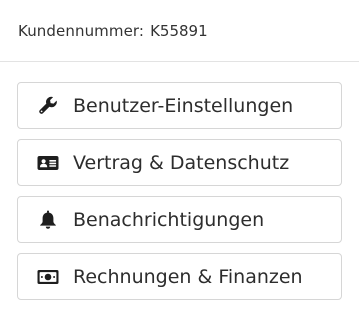  Describe the element at coordinates (48, 277) in the screenshot. I see `money-bill-icon` at that location.